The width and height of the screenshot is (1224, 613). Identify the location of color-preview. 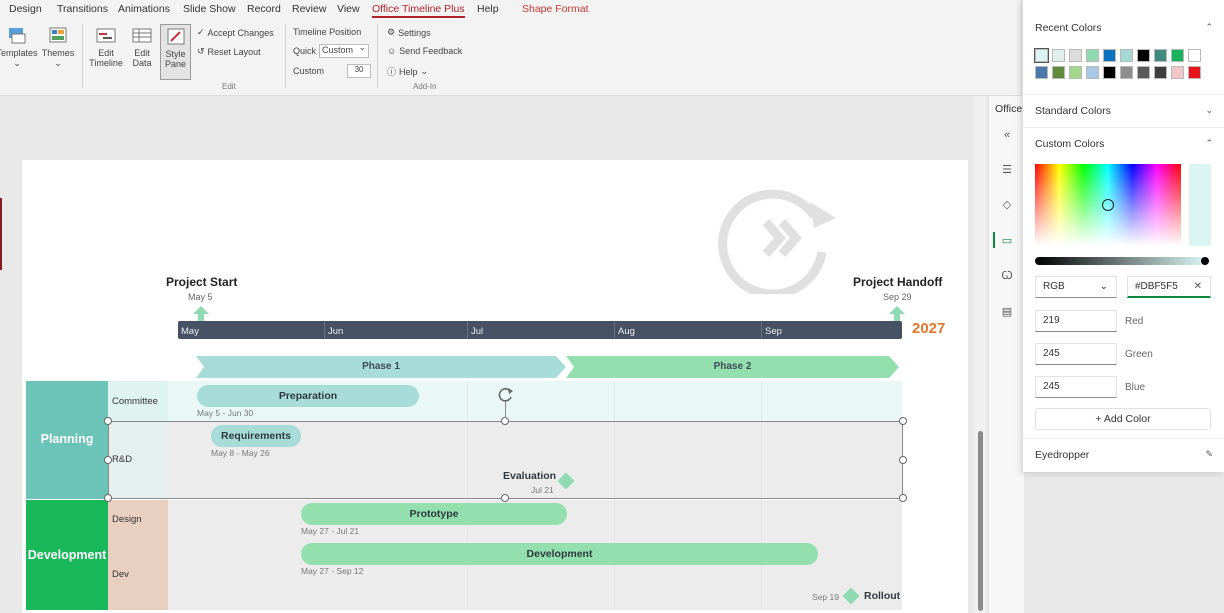
(1200, 205).